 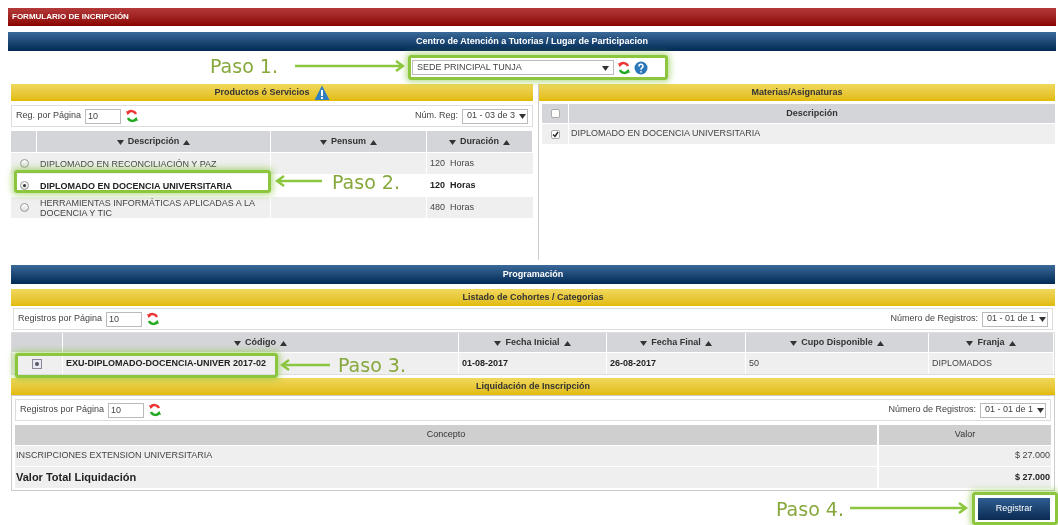 I want to click on per-page-label: Reg. por Página, so click(x=49, y=116).